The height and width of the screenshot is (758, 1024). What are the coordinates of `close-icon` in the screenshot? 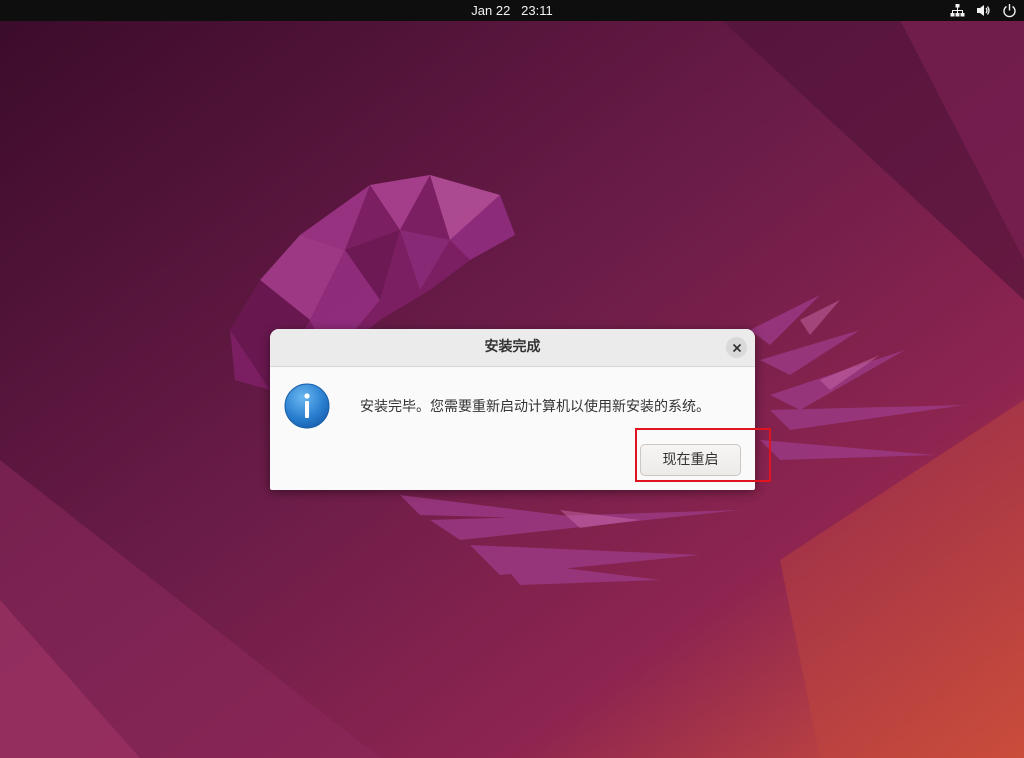 It's located at (736, 347).